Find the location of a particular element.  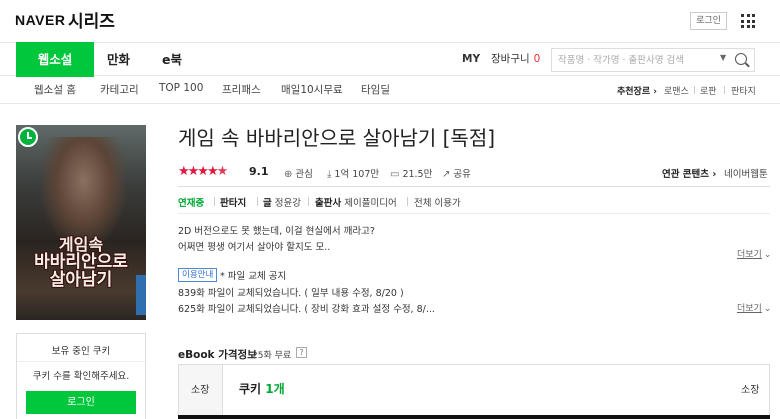

cookie-title: 보유 중인 쿠키 is located at coordinates (81, 351).